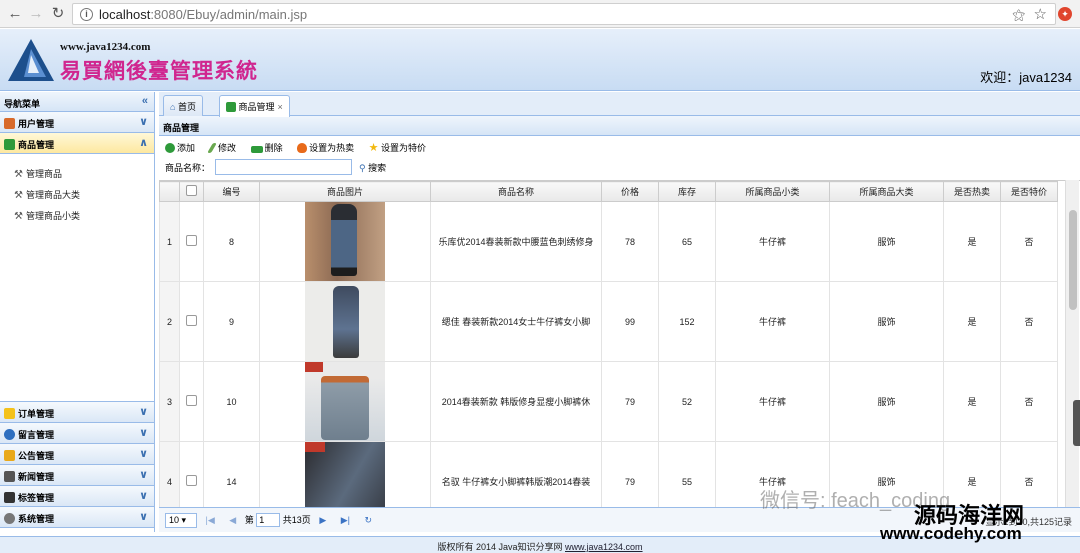 Image resolution: width=1080 pixels, height=553 pixels. Describe the element at coordinates (1076, 423) in the screenshot. I see `side-handle` at that location.